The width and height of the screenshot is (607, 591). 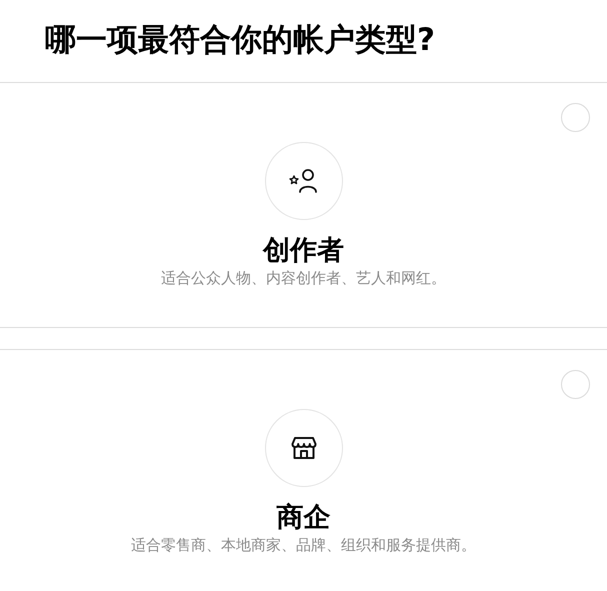 I want to click on option-description: 适合公众人物、内容创作者、艺人和网红。, so click(x=303, y=278).